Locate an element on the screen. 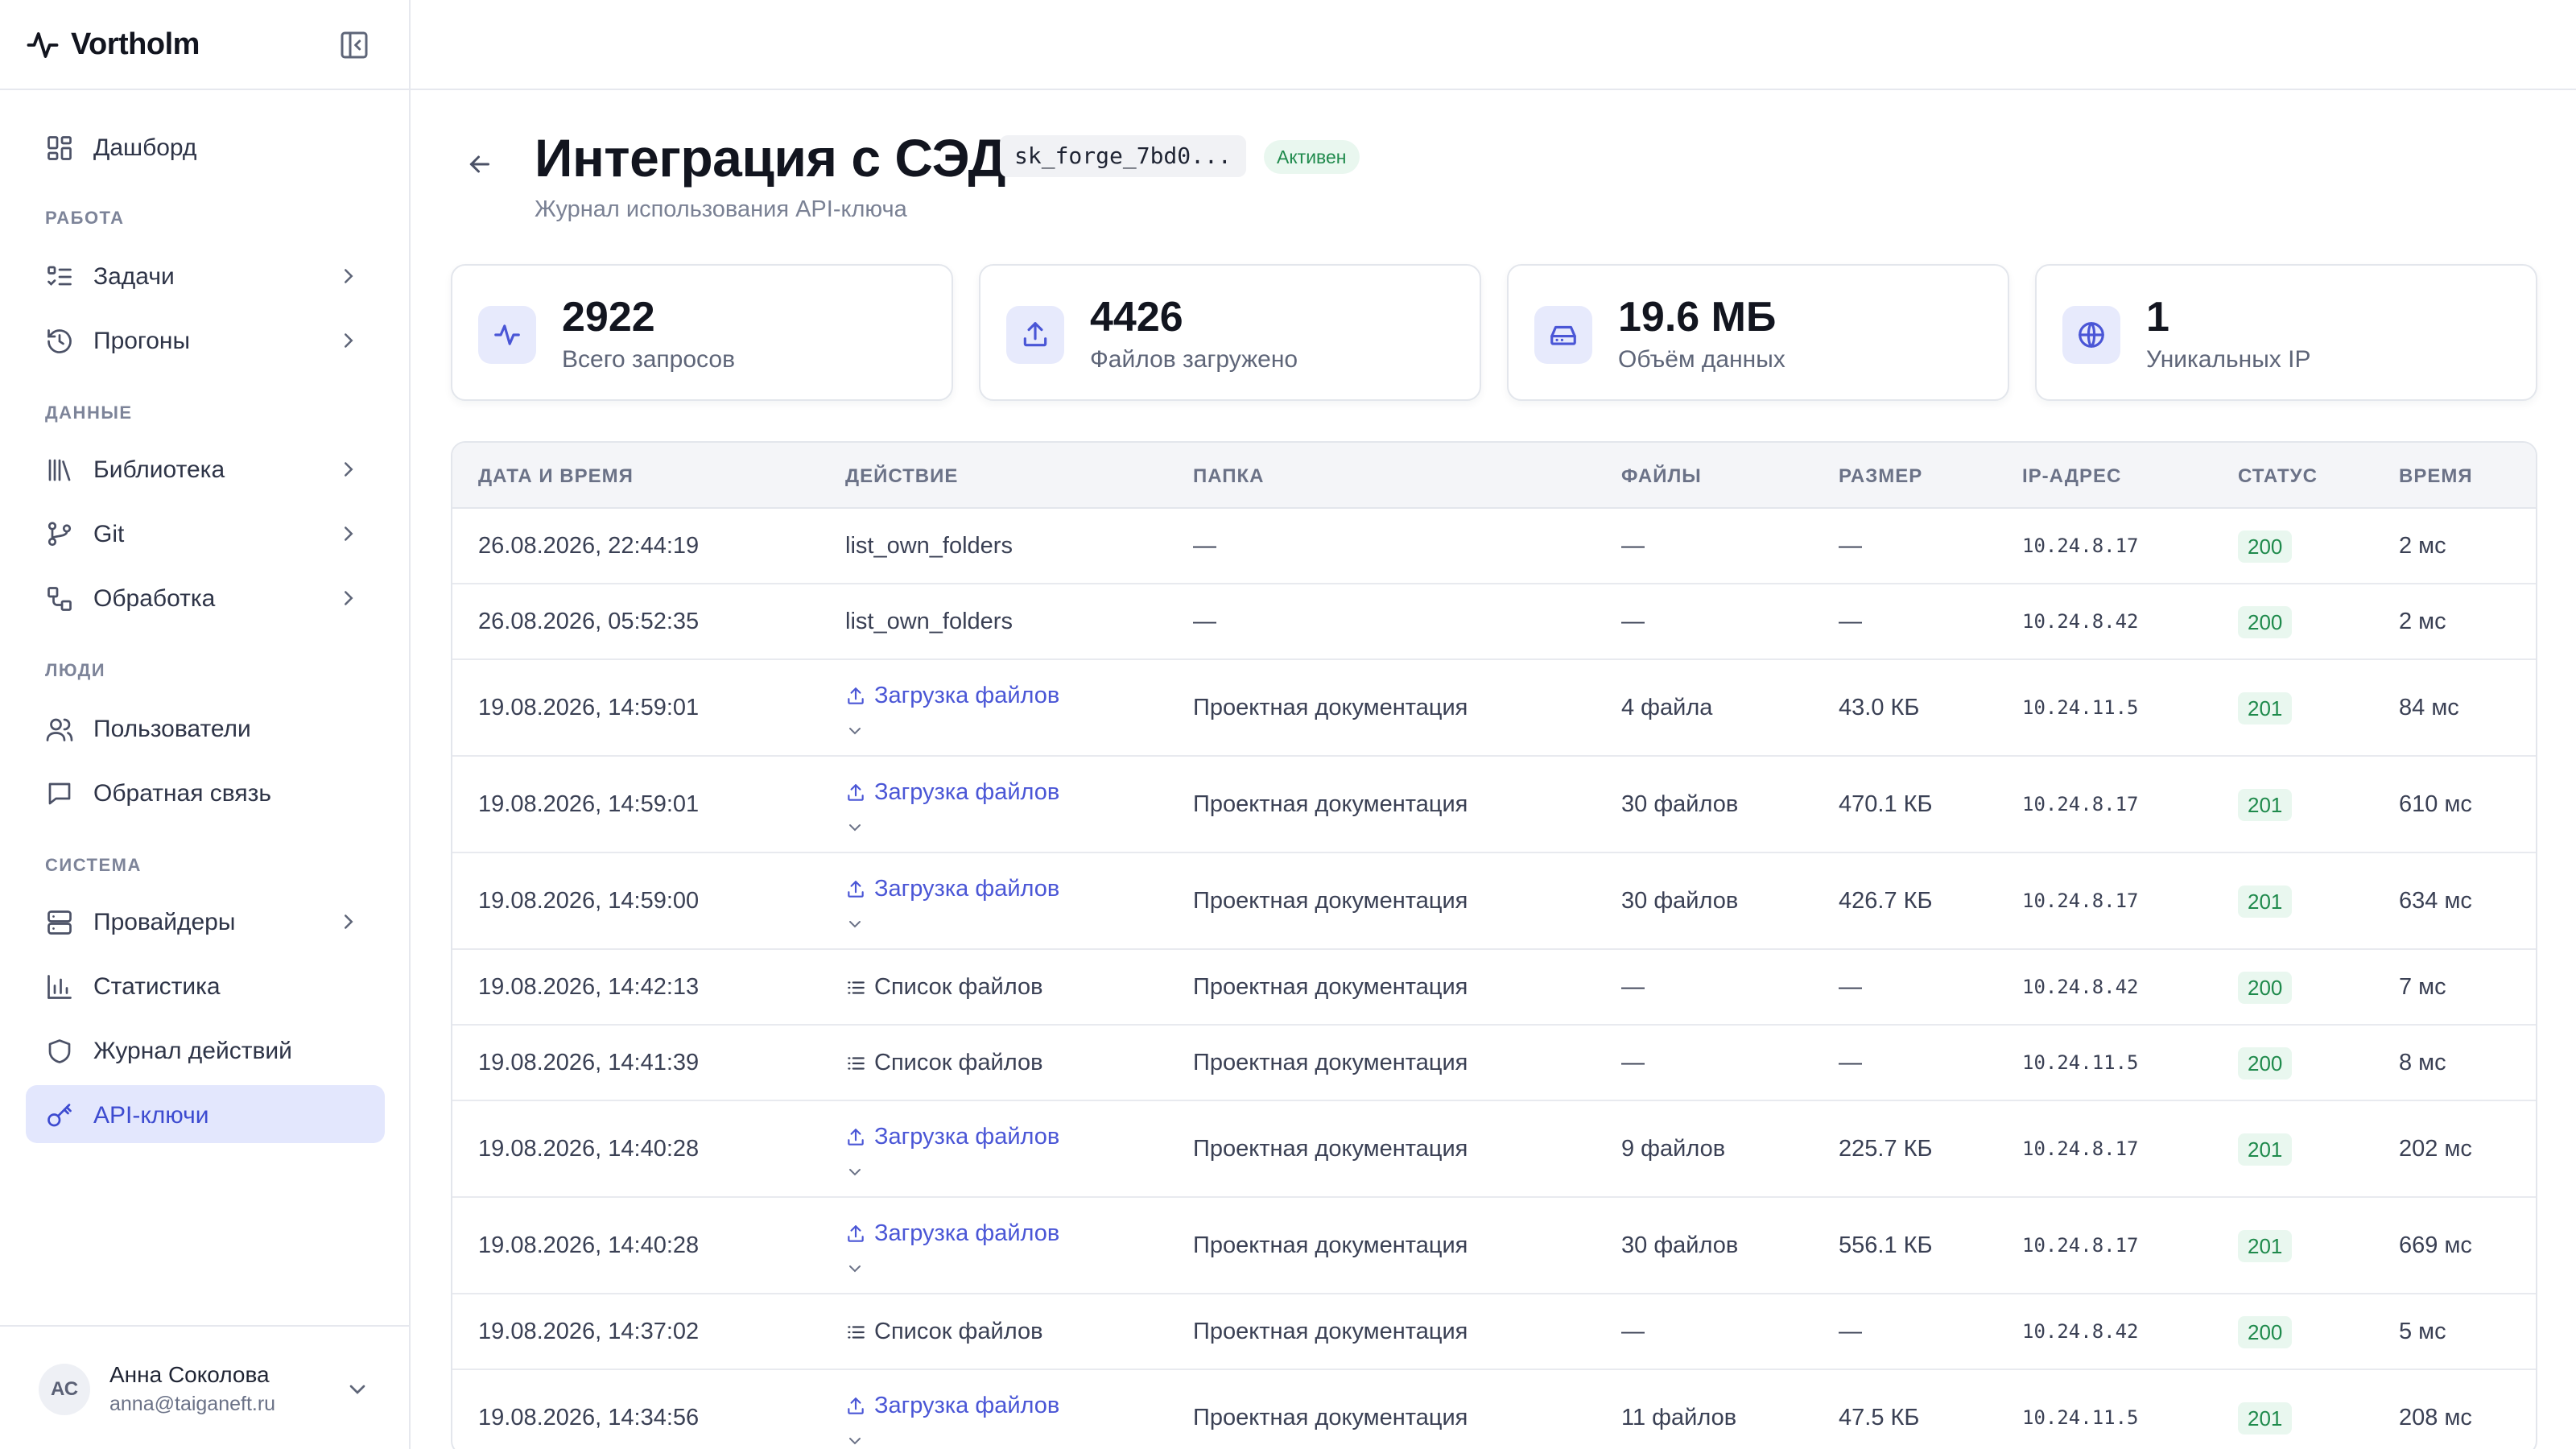 Image resolution: width=2576 pixels, height=1449 pixels. sidebar-item-feedback: Обратная связь is located at coordinates (205, 792).